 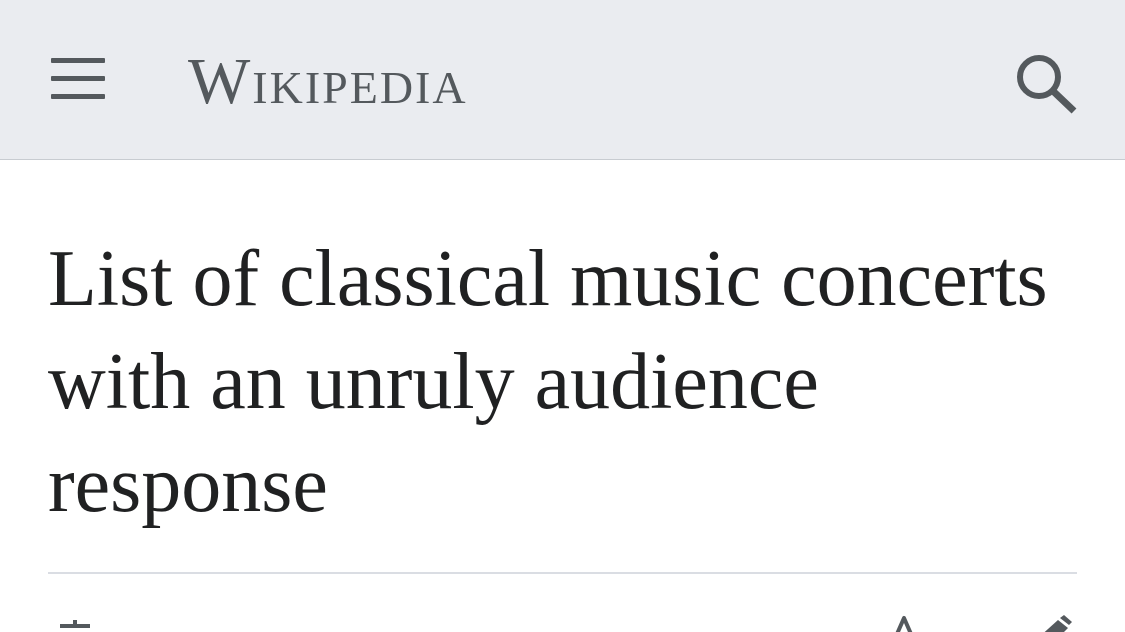 I want to click on edit-button, so click(x=1049, y=622).